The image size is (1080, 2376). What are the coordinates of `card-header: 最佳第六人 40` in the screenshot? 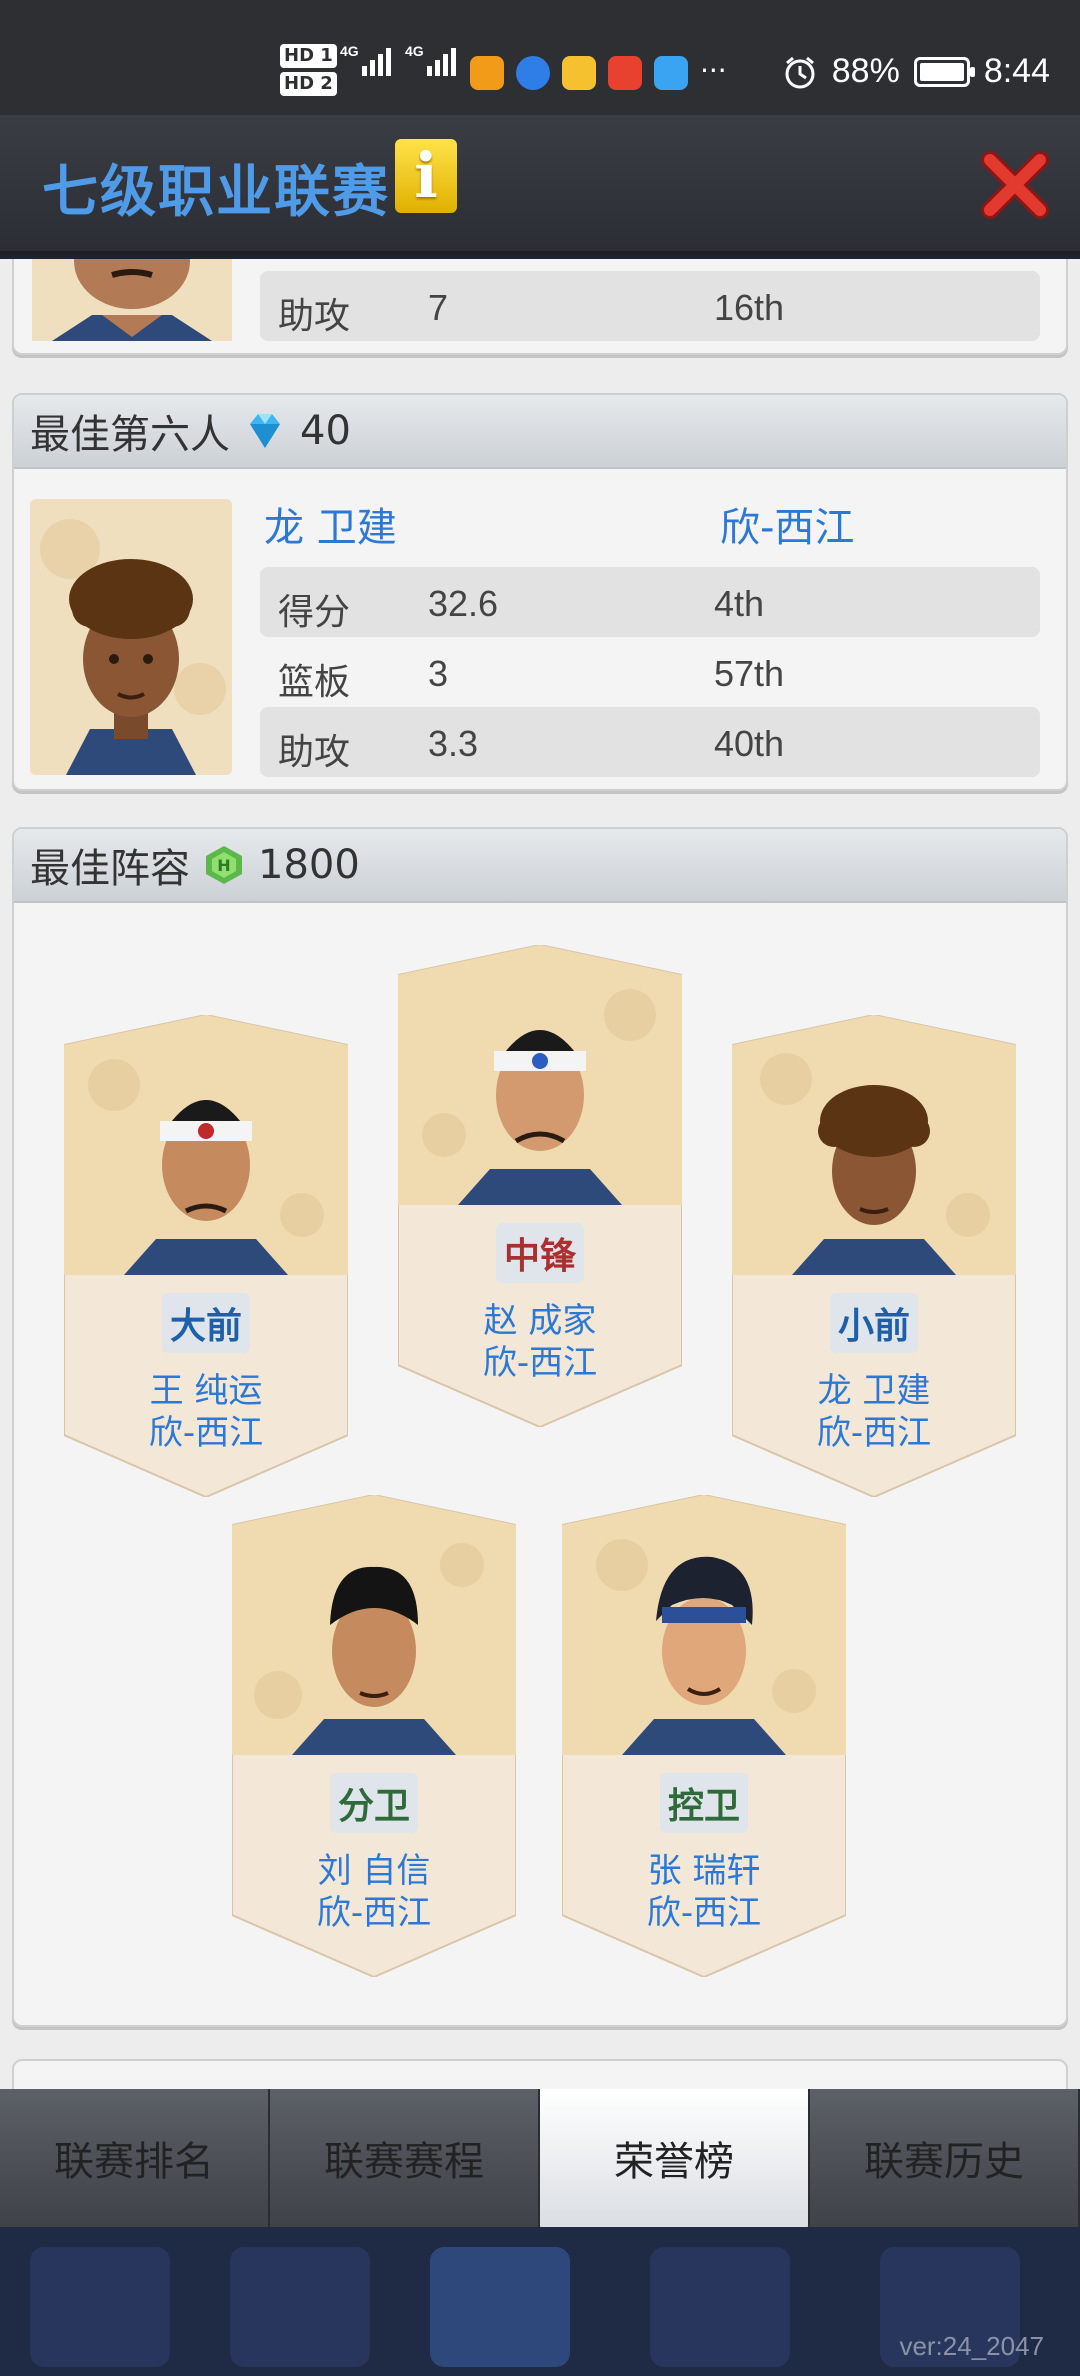 It's located at (540, 432).